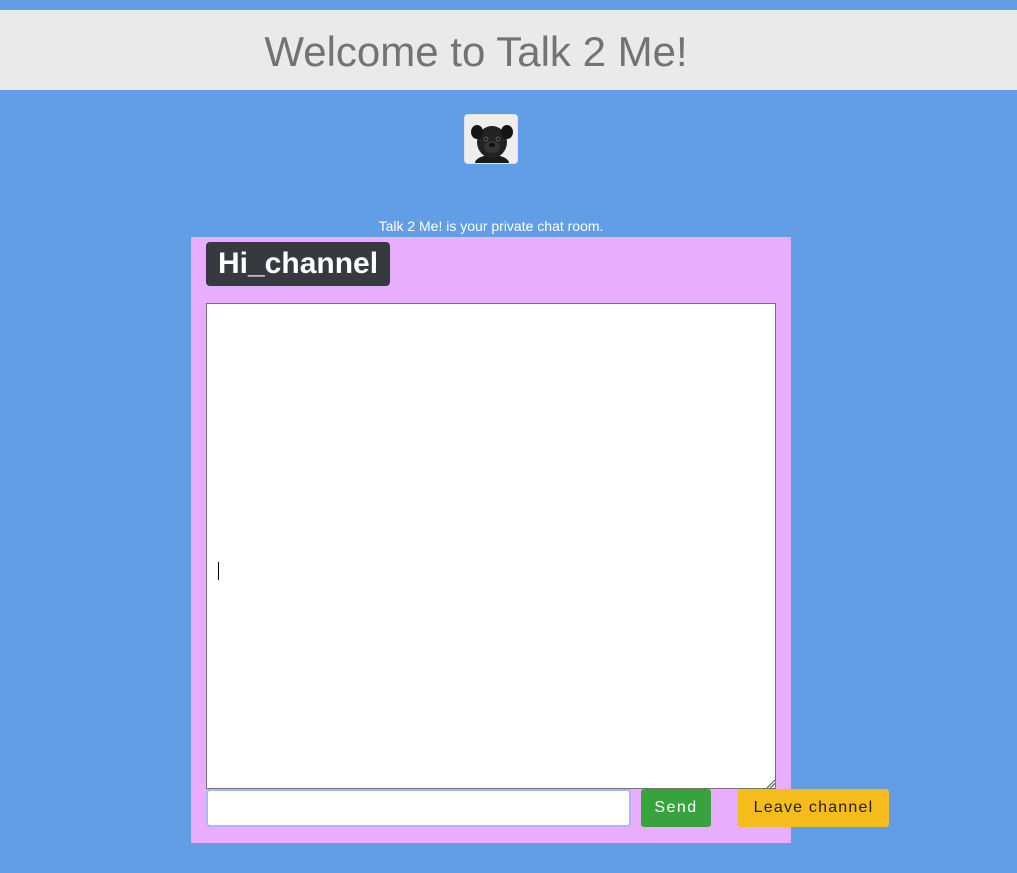 The image size is (1017, 873). I want to click on tagline-text: Talk 2 Me! is your private chat room., so click(491, 226).